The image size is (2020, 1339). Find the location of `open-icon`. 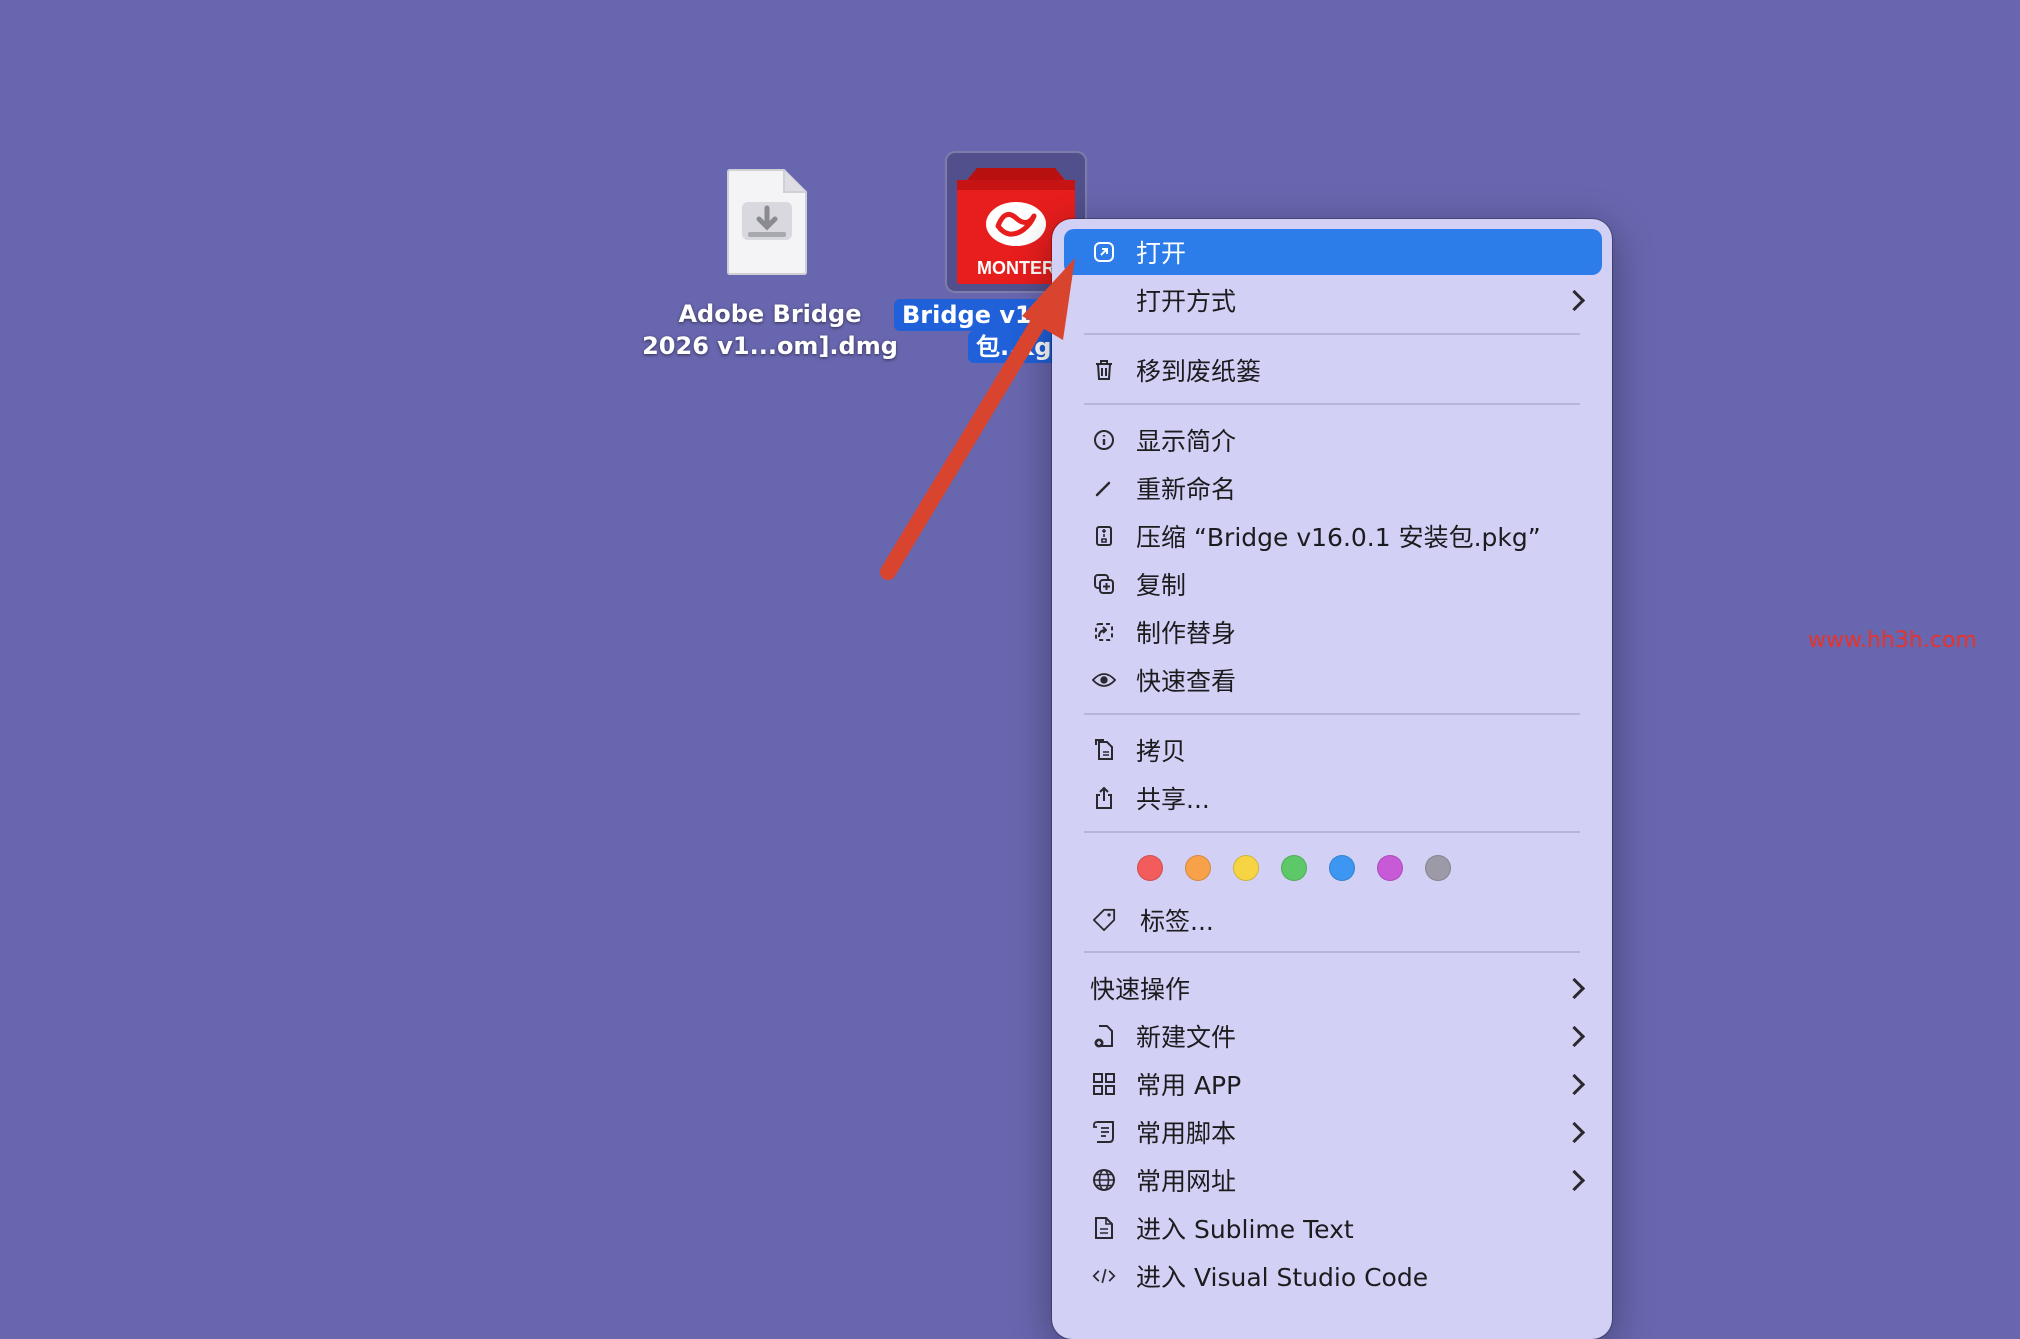

open-icon is located at coordinates (1104, 252).